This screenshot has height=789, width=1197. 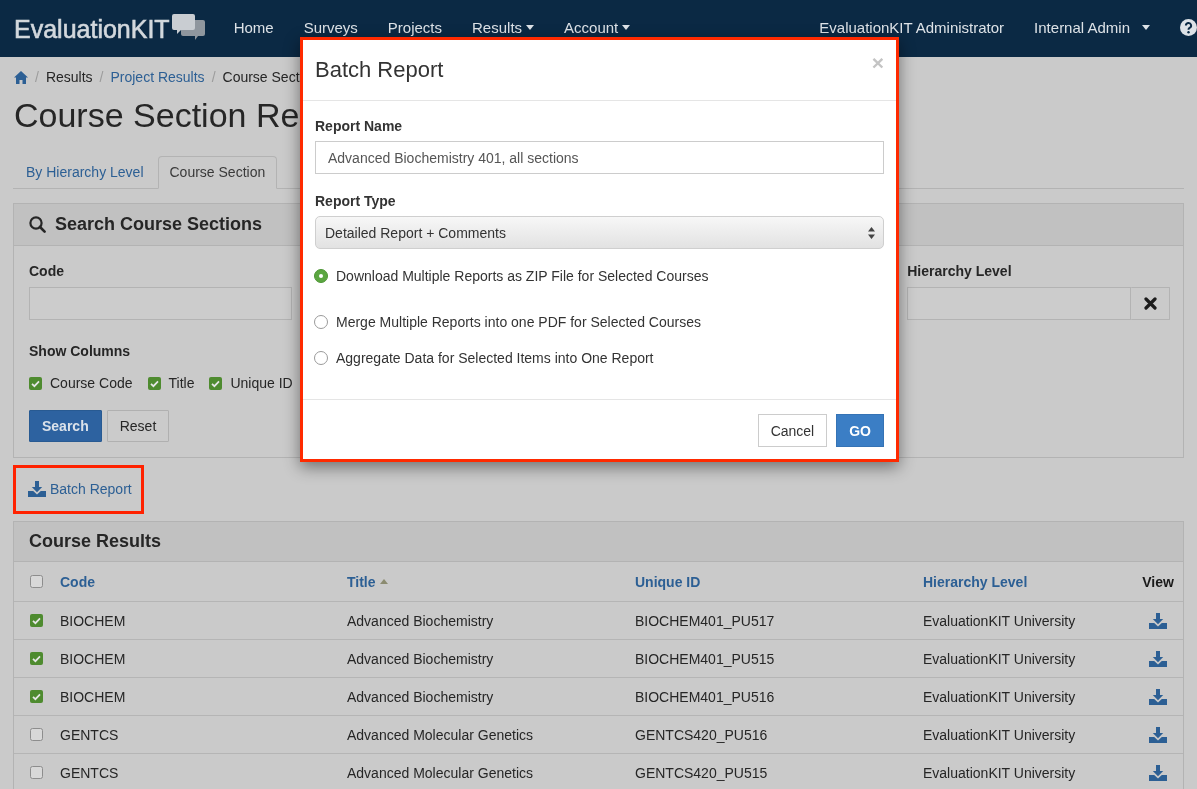 I want to click on nav-link: Account, so click(x=597, y=27).